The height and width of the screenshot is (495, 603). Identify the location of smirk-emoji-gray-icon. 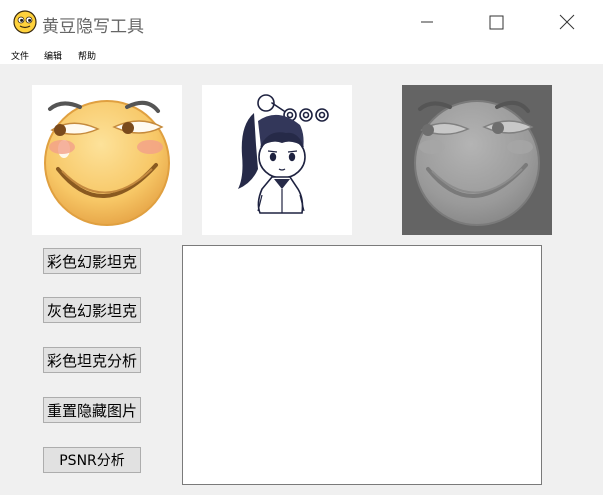
(477, 163).